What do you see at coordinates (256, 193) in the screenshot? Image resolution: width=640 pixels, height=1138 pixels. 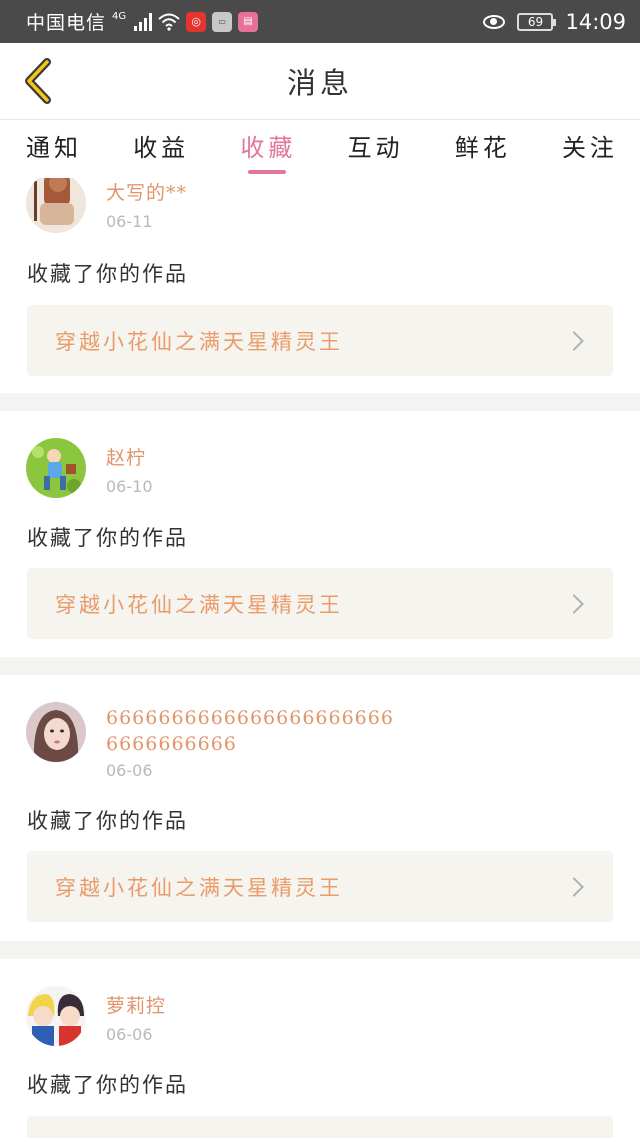 I see `user-name: 大写的**` at bounding box center [256, 193].